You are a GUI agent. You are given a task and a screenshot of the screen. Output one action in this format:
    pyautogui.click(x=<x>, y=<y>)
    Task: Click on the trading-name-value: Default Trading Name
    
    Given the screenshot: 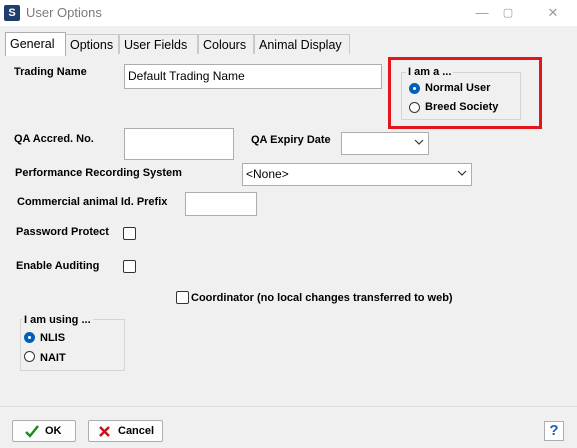 What is the action you would take?
    pyautogui.click(x=186, y=76)
    